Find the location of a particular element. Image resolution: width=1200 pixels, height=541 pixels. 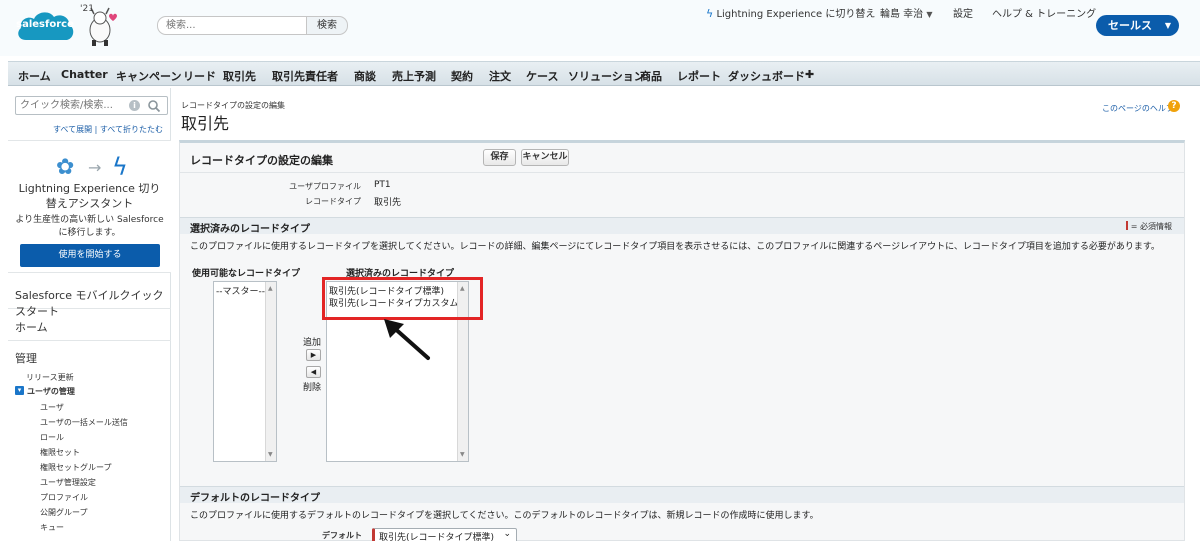

assistant-description: より生産性の高い新しい Salesforce に移行します。 is located at coordinates (89, 226).